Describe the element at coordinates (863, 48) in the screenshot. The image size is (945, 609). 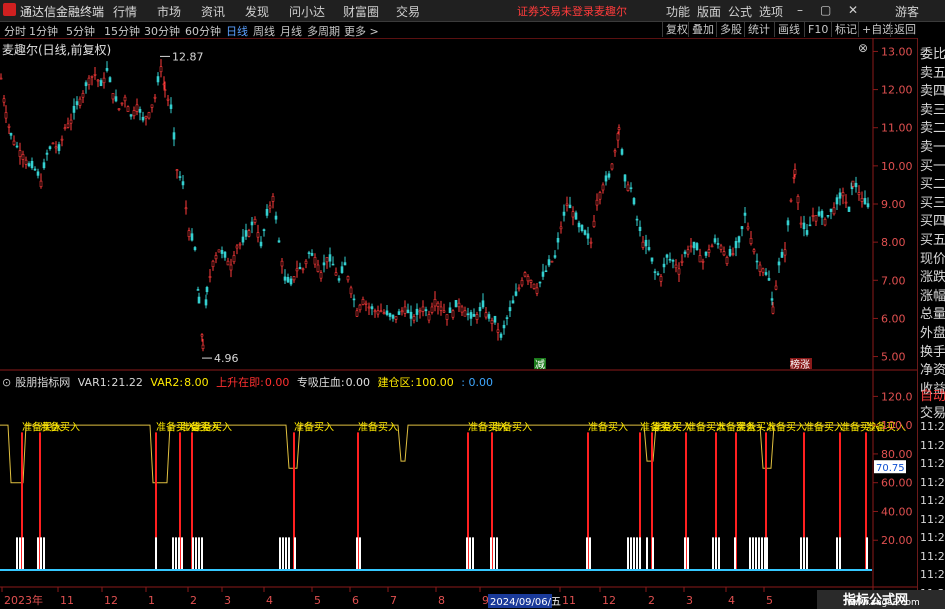
I see `close-icon: ⊗` at that location.